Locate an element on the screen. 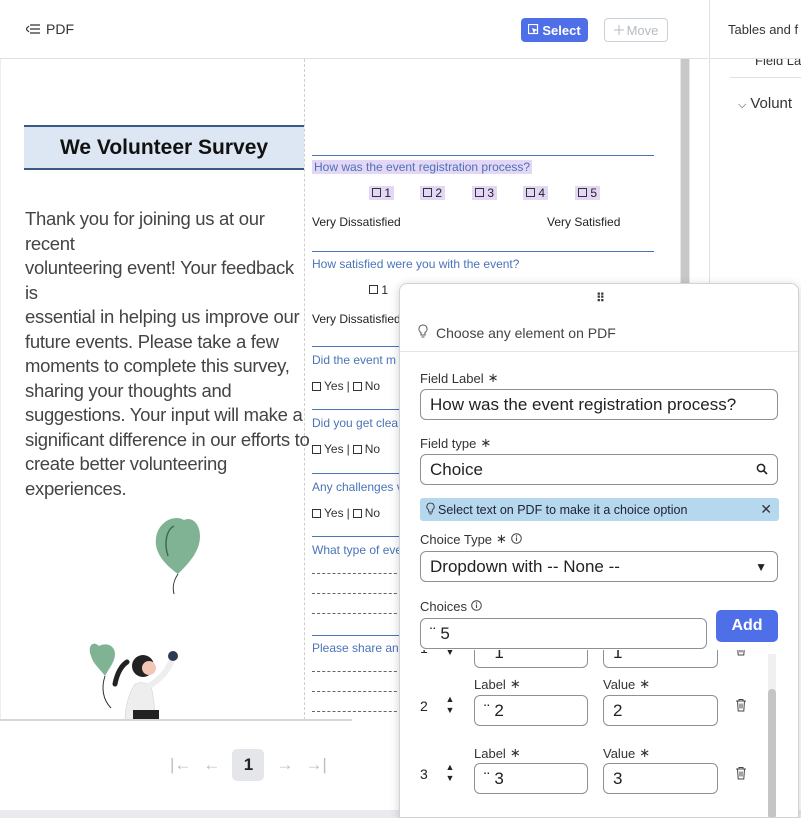 The height and width of the screenshot is (818, 801). choice-option: 1 is located at coordinates (378, 290).